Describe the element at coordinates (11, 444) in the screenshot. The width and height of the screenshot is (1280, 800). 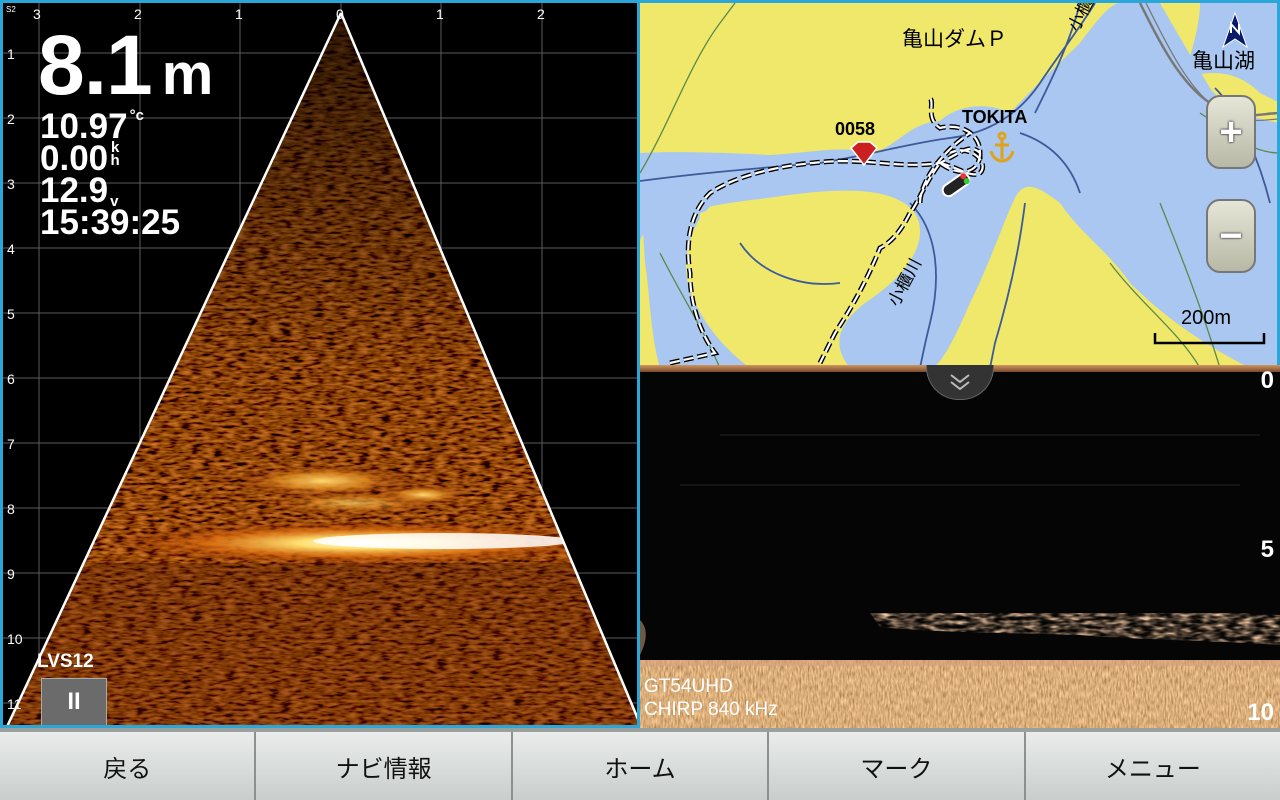
I see `depth-tick: 7` at that location.